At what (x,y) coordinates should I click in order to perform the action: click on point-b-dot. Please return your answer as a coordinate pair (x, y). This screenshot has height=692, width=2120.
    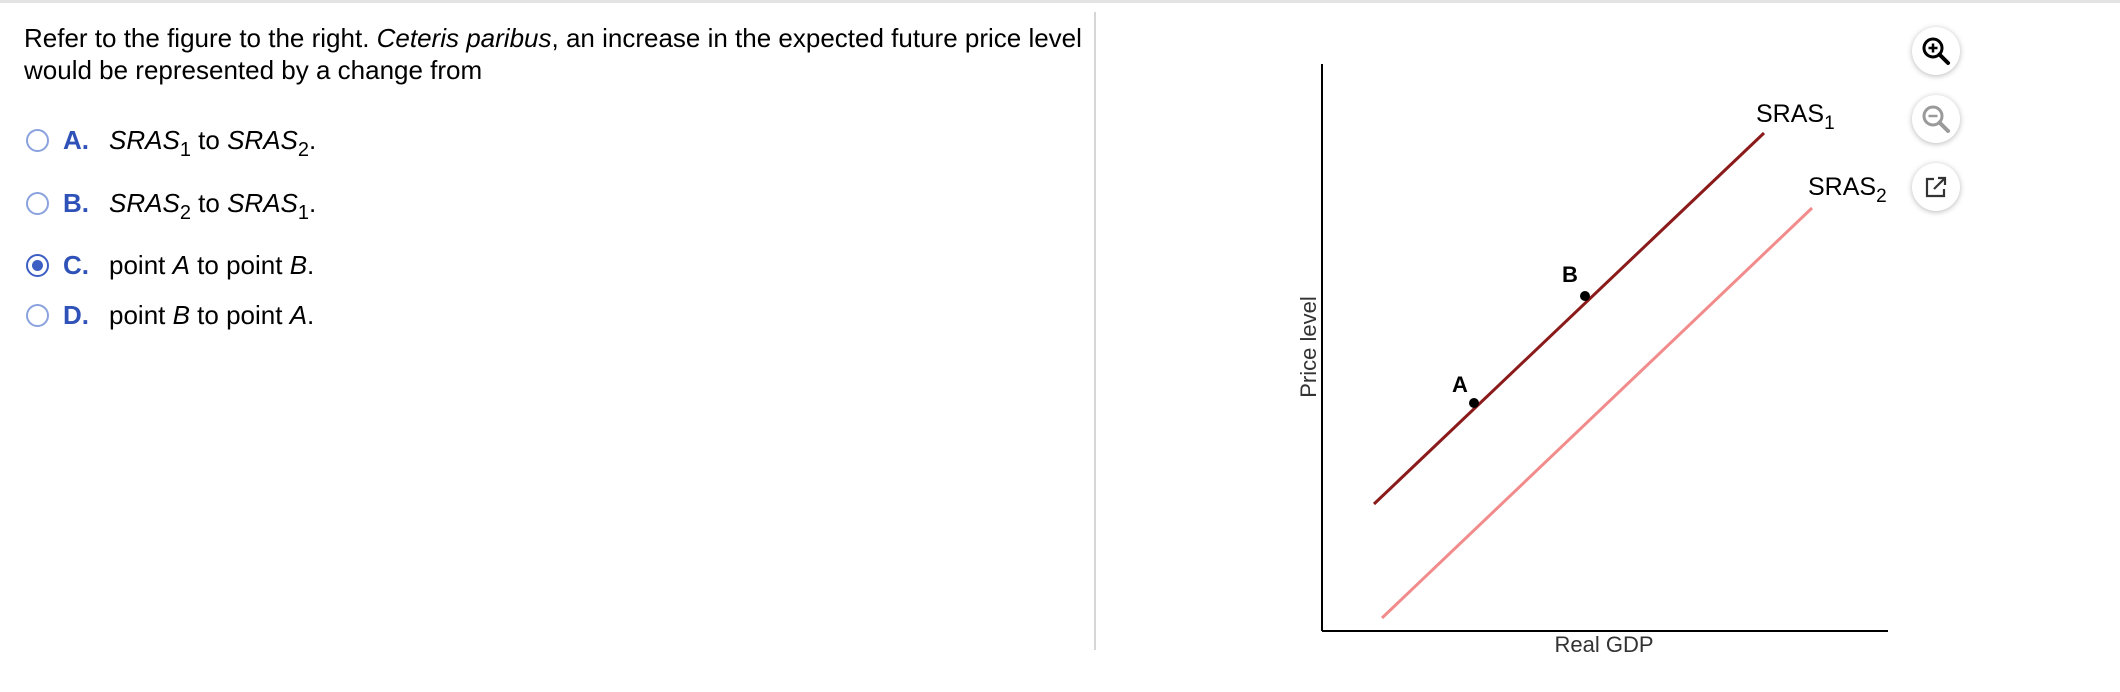
    Looking at the image, I should click on (1585, 296).